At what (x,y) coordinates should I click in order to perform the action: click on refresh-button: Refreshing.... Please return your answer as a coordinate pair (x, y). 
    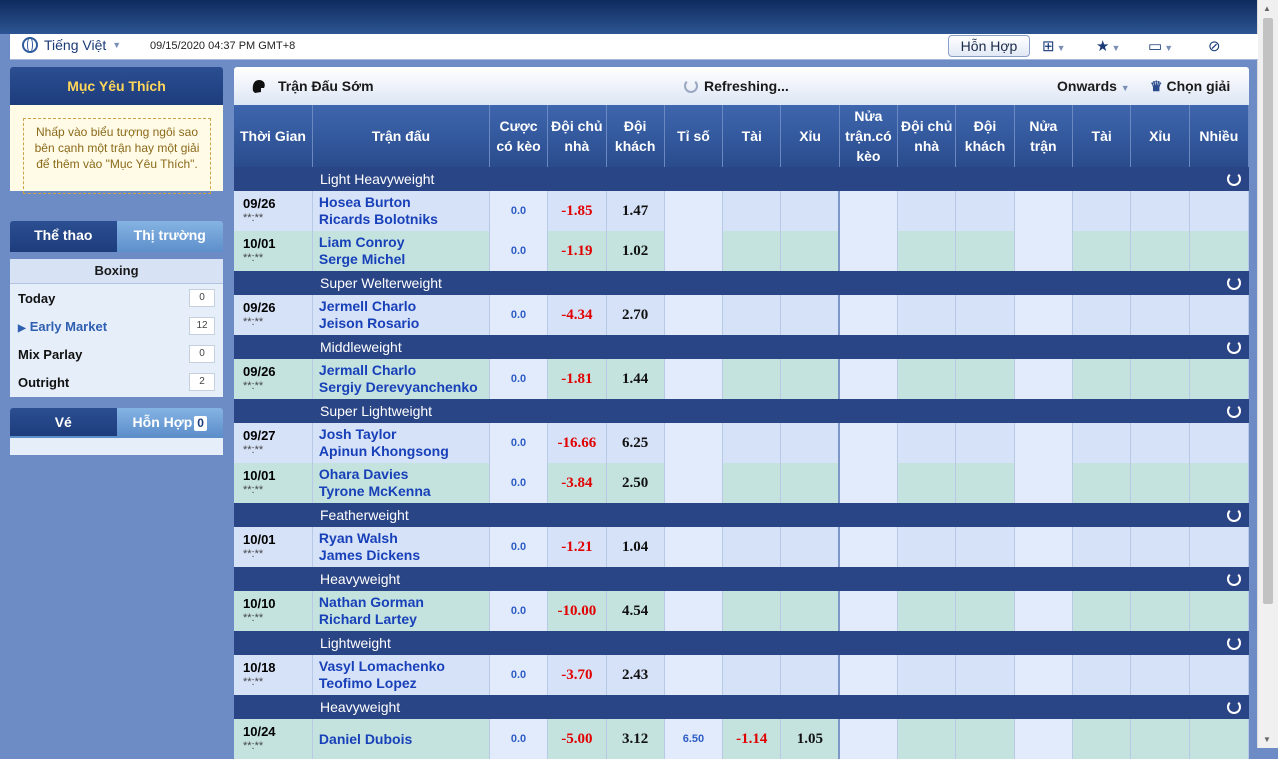
    Looking at the image, I should click on (736, 86).